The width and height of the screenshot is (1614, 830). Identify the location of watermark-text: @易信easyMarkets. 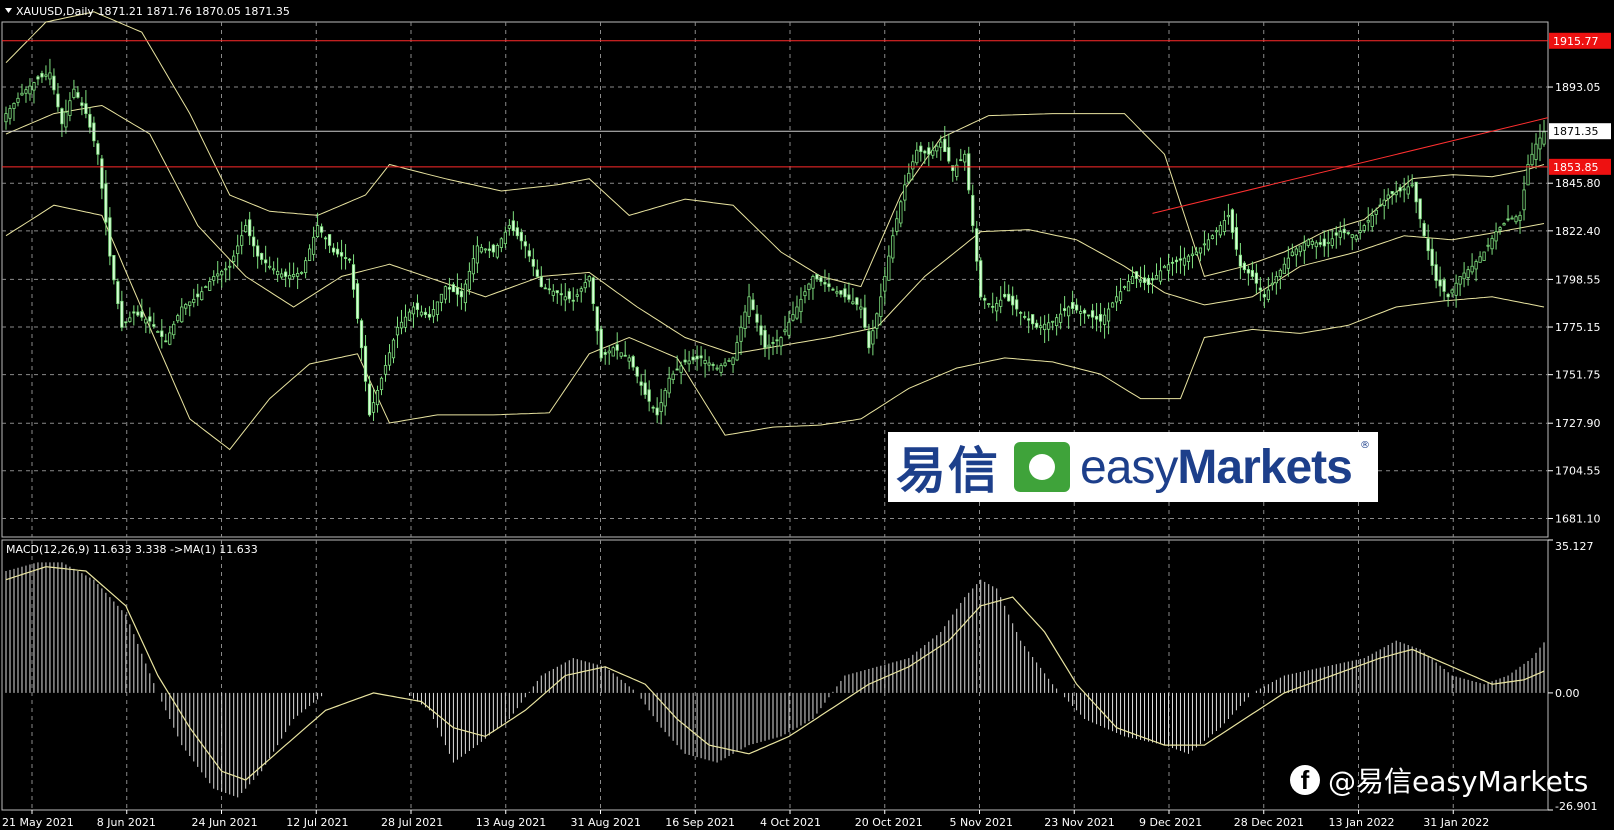
(1458, 781).